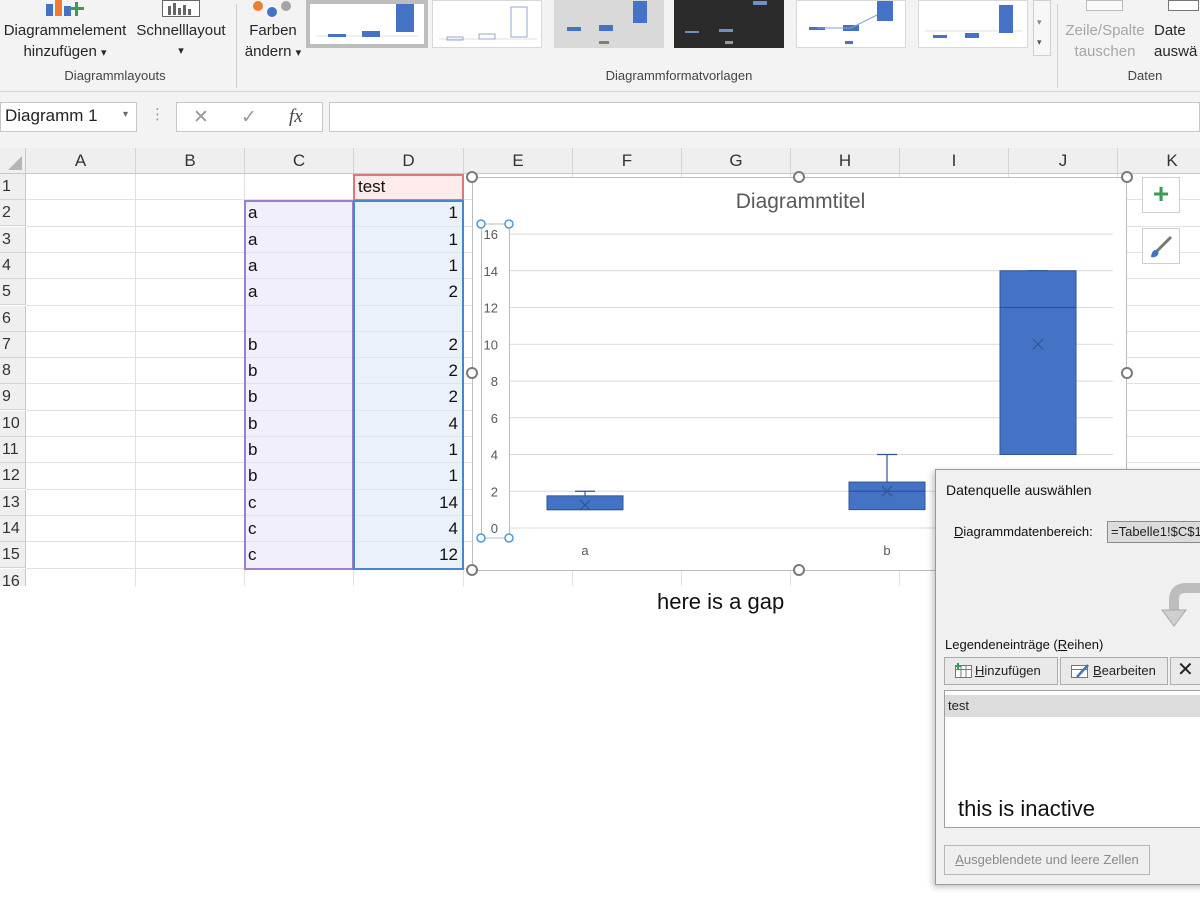 Image resolution: width=1200 pixels, height=900 pixels. What do you see at coordinates (68, 117) in the screenshot?
I see `name-box: Diagramm 1 ▾` at bounding box center [68, 117].